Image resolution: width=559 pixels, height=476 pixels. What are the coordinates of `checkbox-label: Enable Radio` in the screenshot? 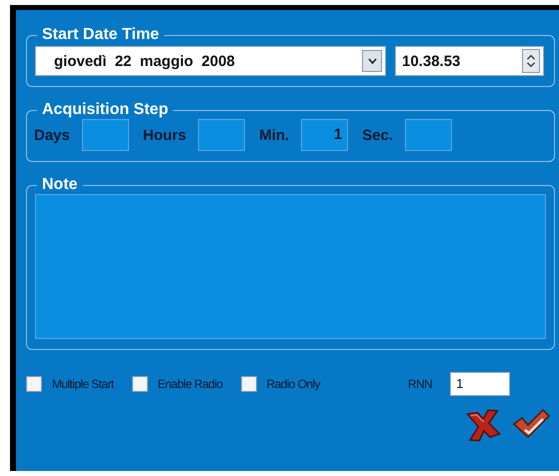 It's located at (190, 384).